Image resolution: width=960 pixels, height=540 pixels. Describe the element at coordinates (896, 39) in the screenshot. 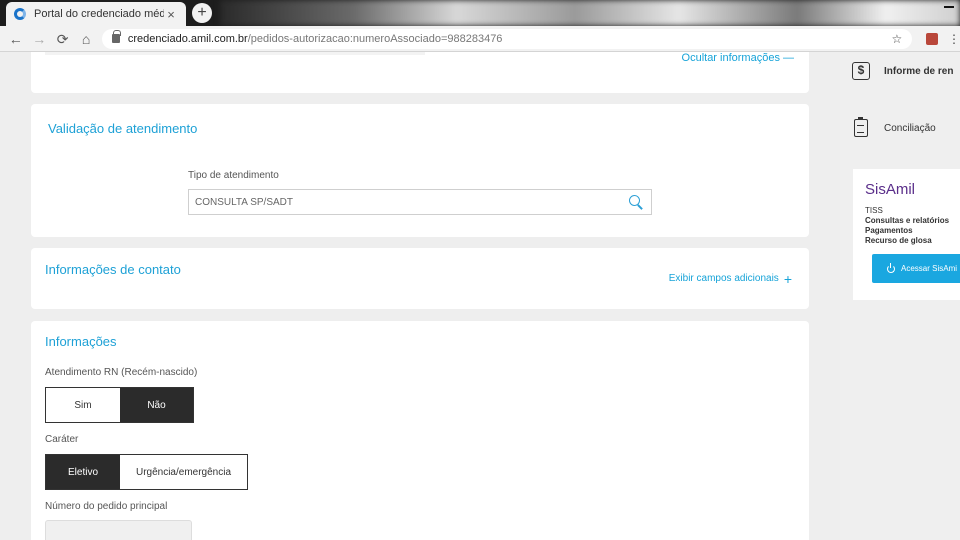

I see `bookmark-star-icon: ☆` at that location.